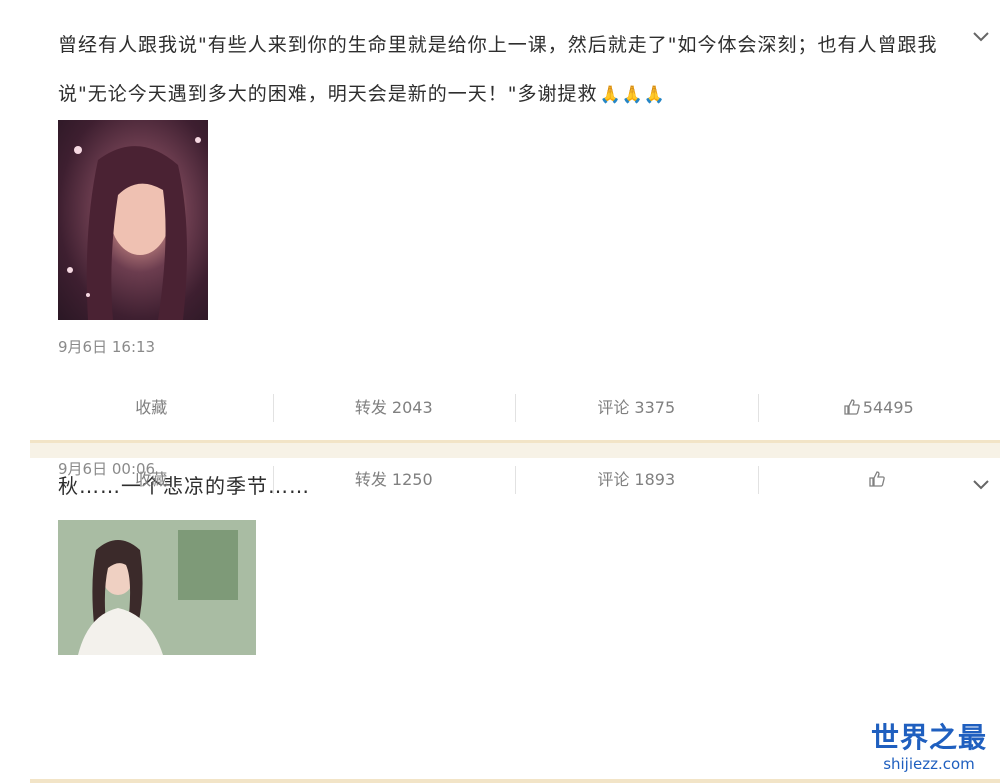 The image size is (1000, 783). I want to click on comment-label: 评论 1893, so click(636, 479).